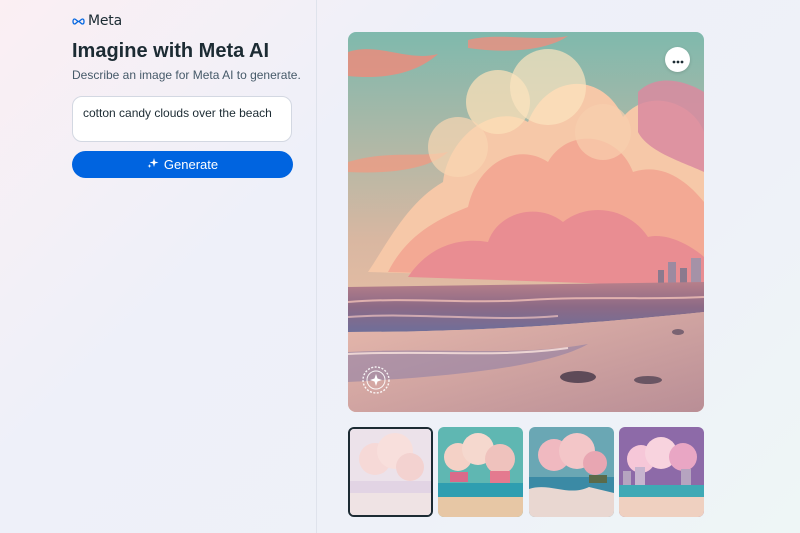 The height and width of the screenshot is (533, 800). I want to click on prompt-input: cotton candy clouds over the beach, so click(182, 119).